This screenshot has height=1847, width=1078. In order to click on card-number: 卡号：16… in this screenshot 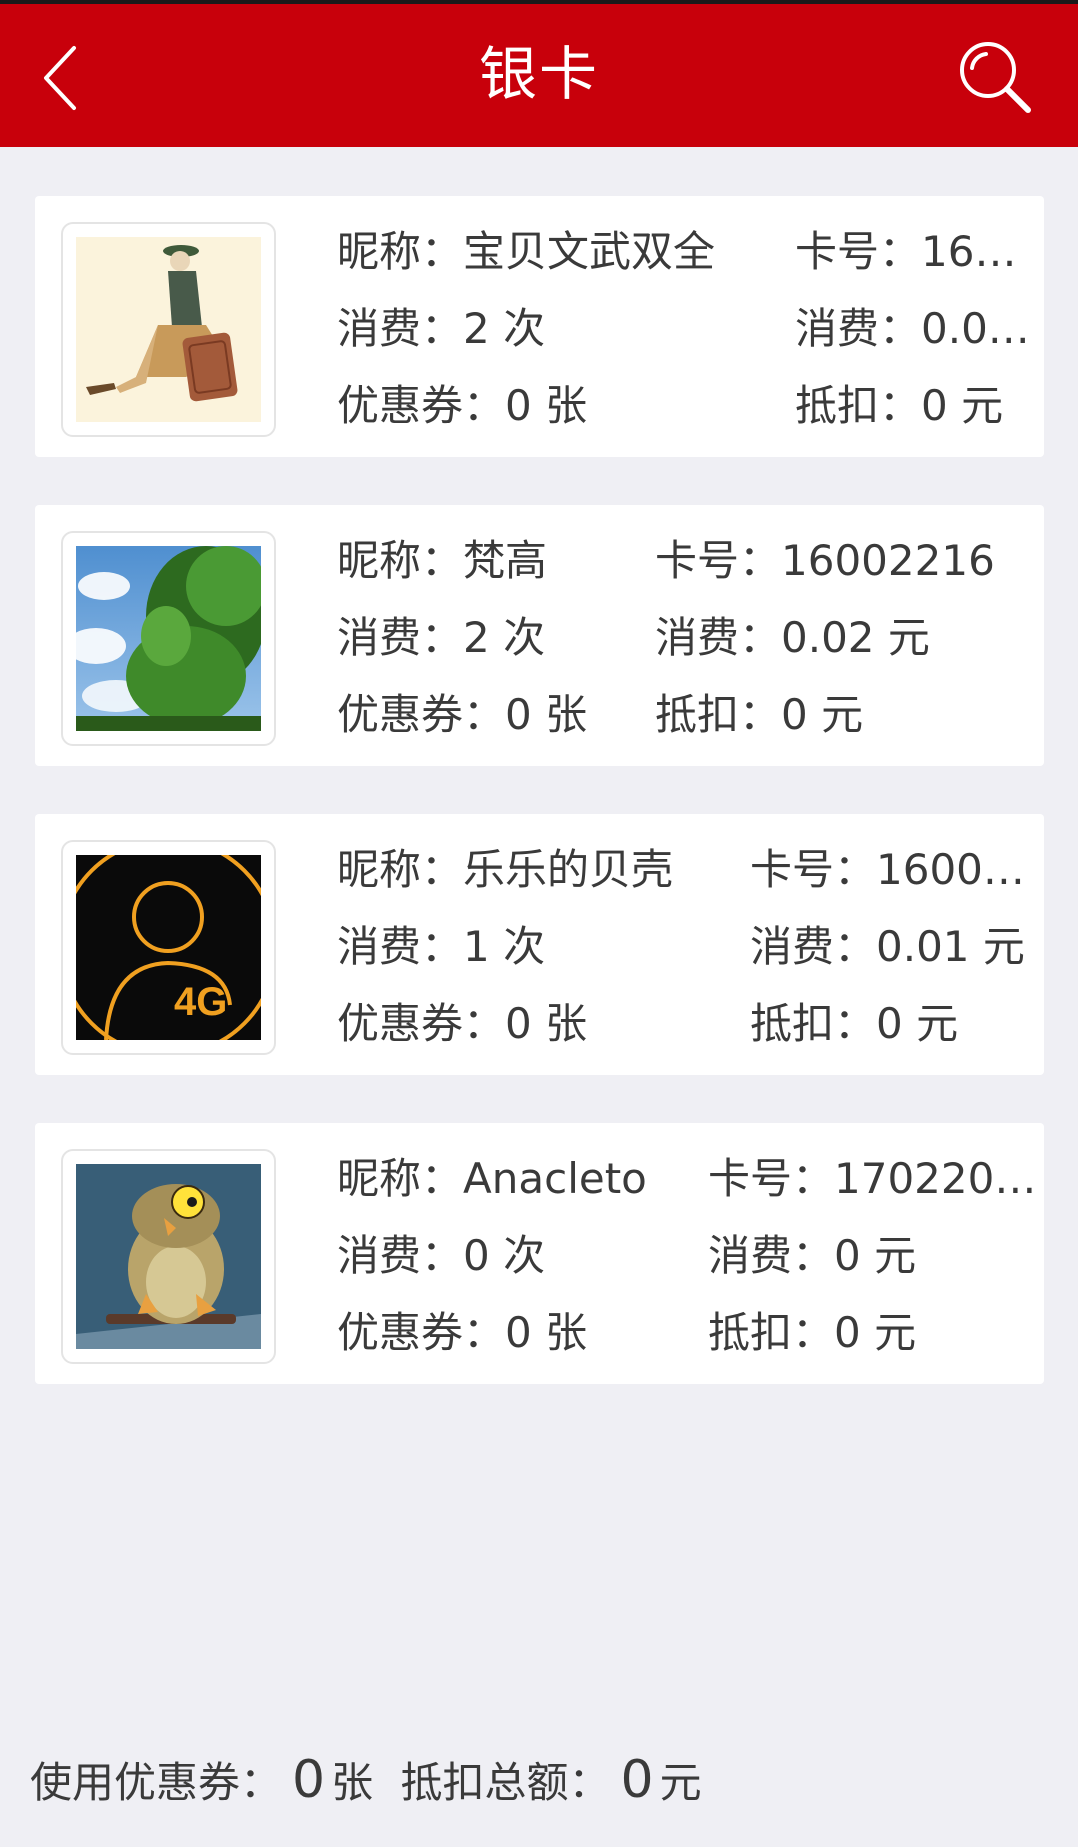, I will do `click(906, 251)`.